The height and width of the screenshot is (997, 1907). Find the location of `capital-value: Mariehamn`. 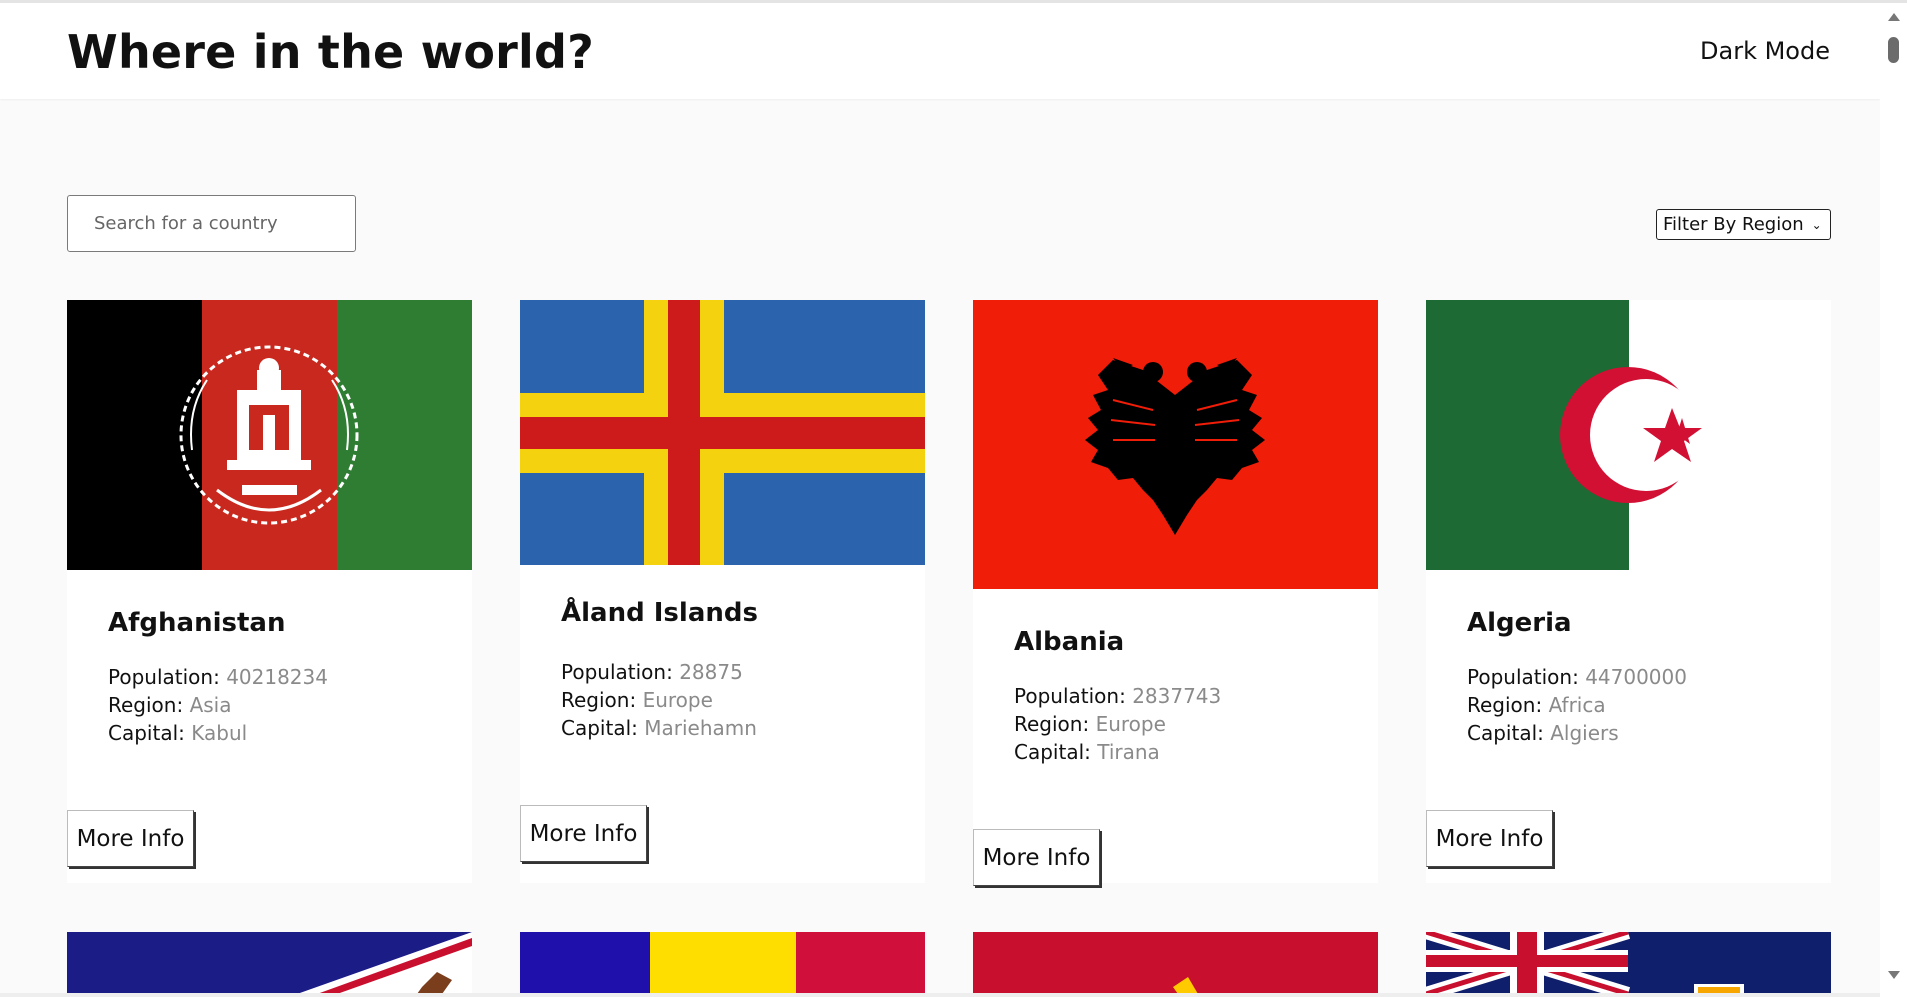

capital-value: Mariehamn is located at coordinates (700, 728).